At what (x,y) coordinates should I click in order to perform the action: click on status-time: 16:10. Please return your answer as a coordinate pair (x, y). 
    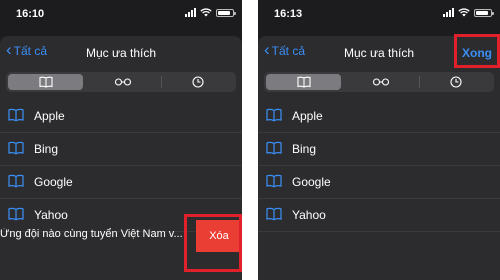
    Looking at the image, I should click on (30, 14).